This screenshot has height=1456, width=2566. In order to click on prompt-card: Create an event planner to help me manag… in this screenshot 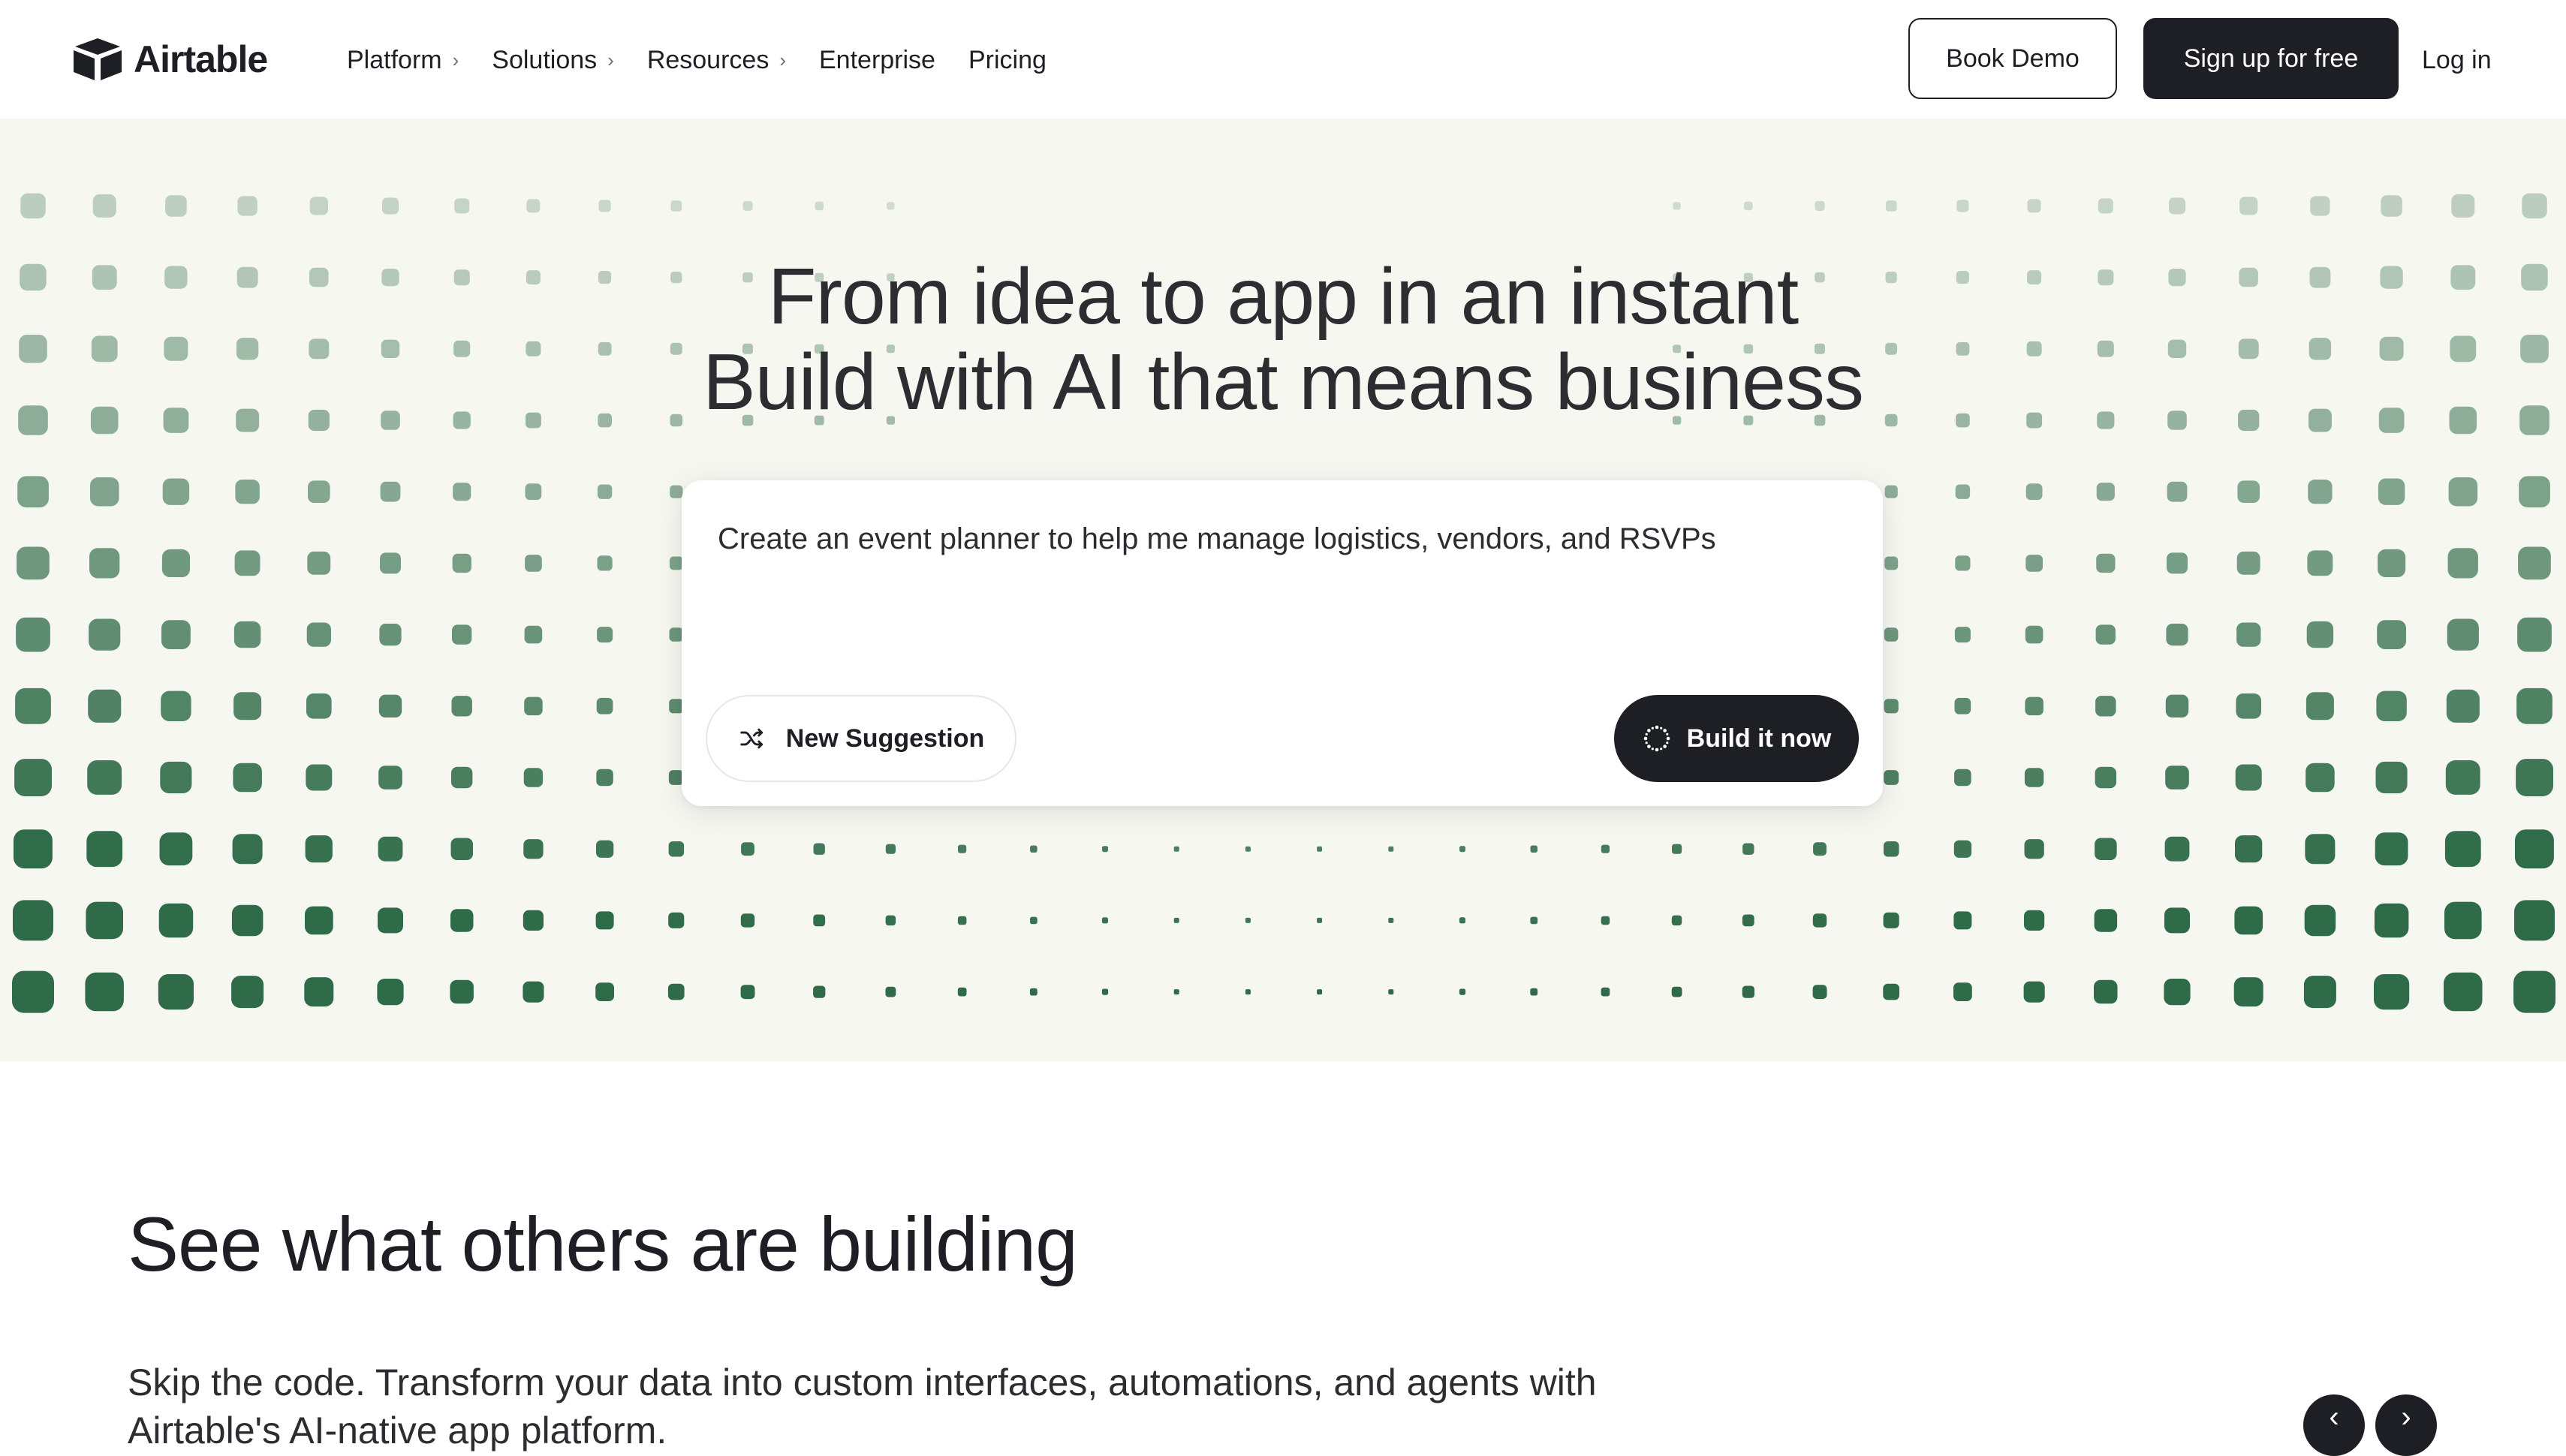, I will do `click(1282, 643)`.